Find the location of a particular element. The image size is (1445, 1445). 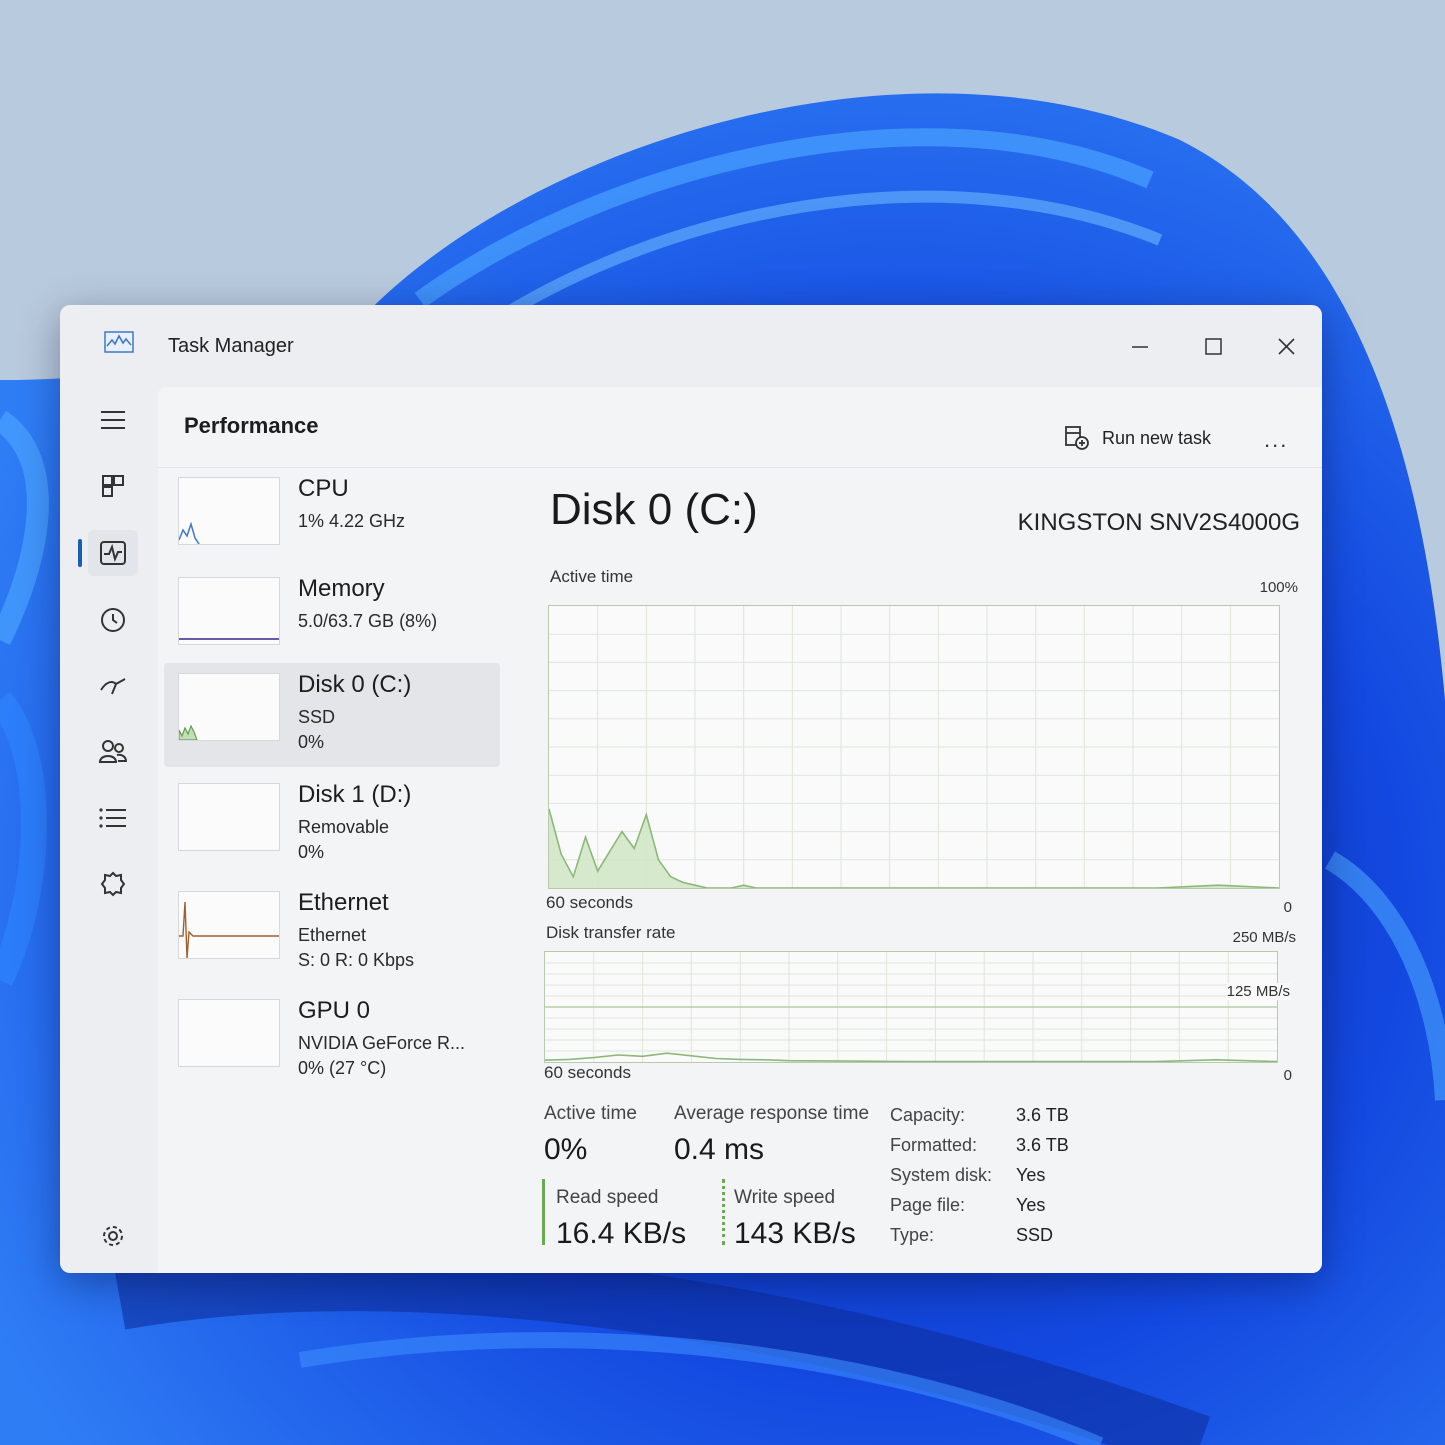

navigation-bar is located at coordinates (108, 829).